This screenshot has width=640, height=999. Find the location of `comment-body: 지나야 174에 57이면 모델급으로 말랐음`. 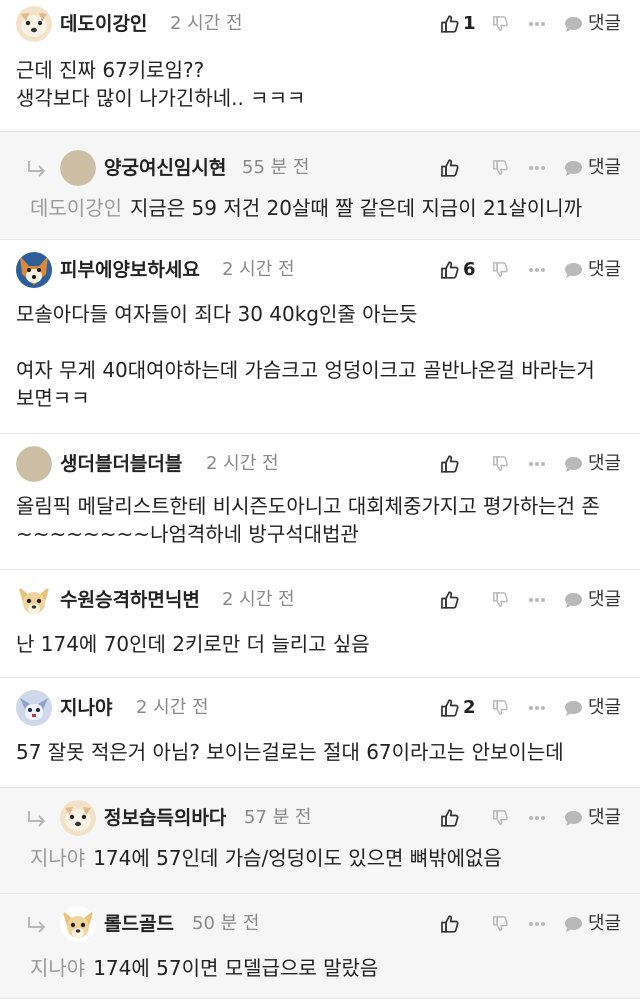

comment-body: 지나야 174에 57이면 모델급으로 말랐음 is located at coordinates (204, 968).